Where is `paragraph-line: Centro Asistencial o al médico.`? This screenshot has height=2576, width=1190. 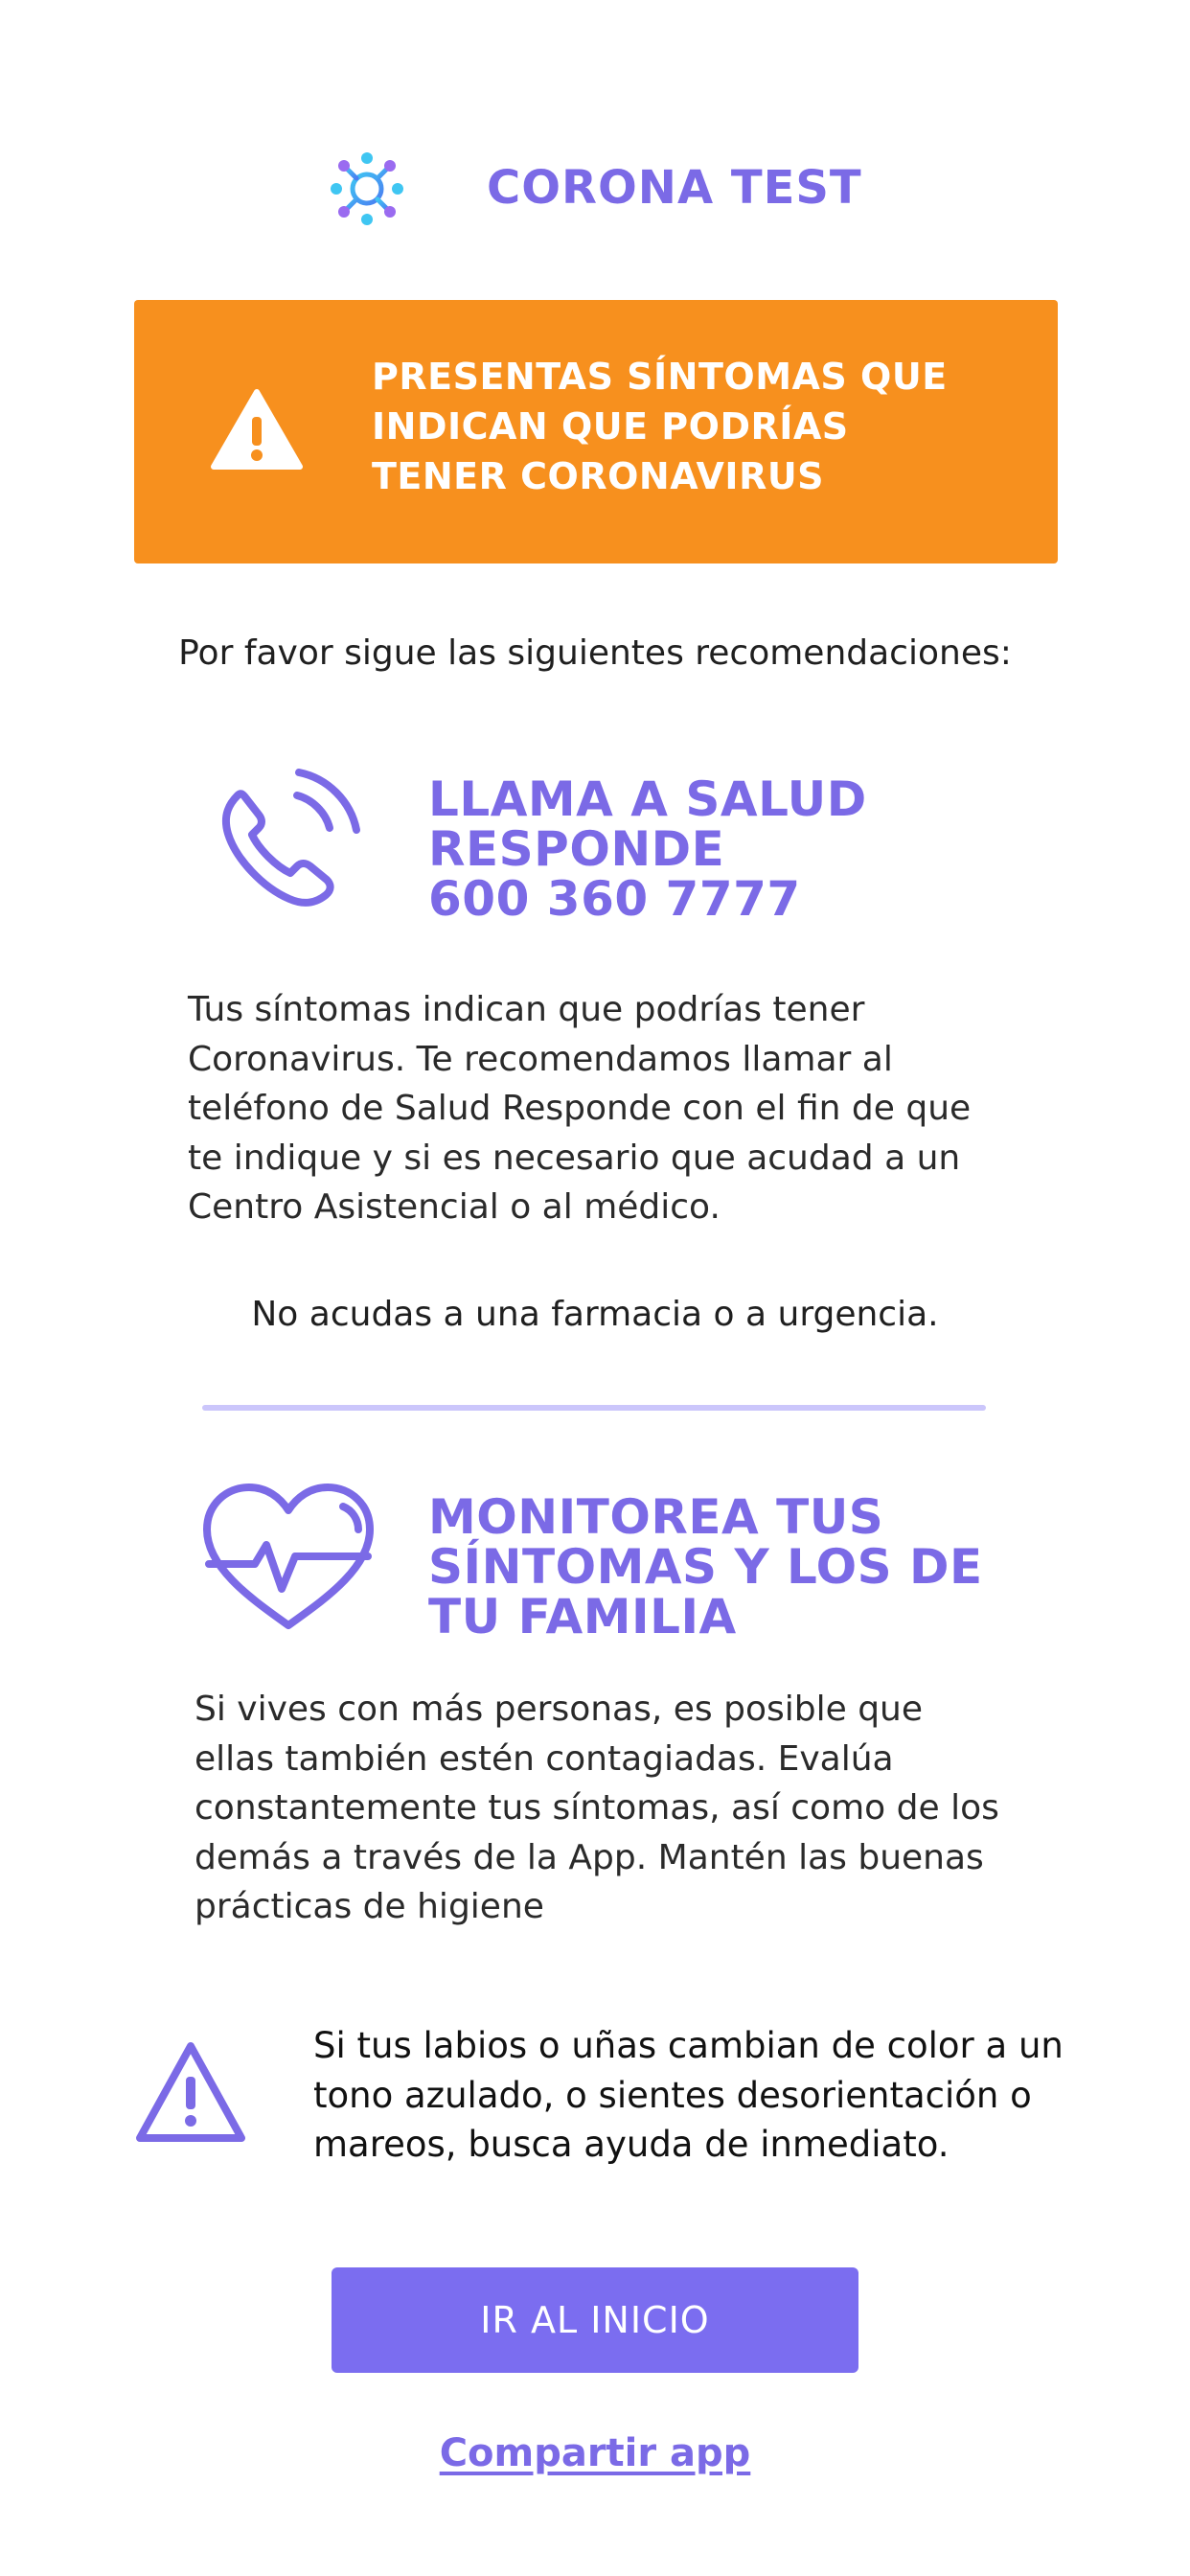
paragraph-line: Centro Asistencial o al médico. is located at coordinates (455, 1207).